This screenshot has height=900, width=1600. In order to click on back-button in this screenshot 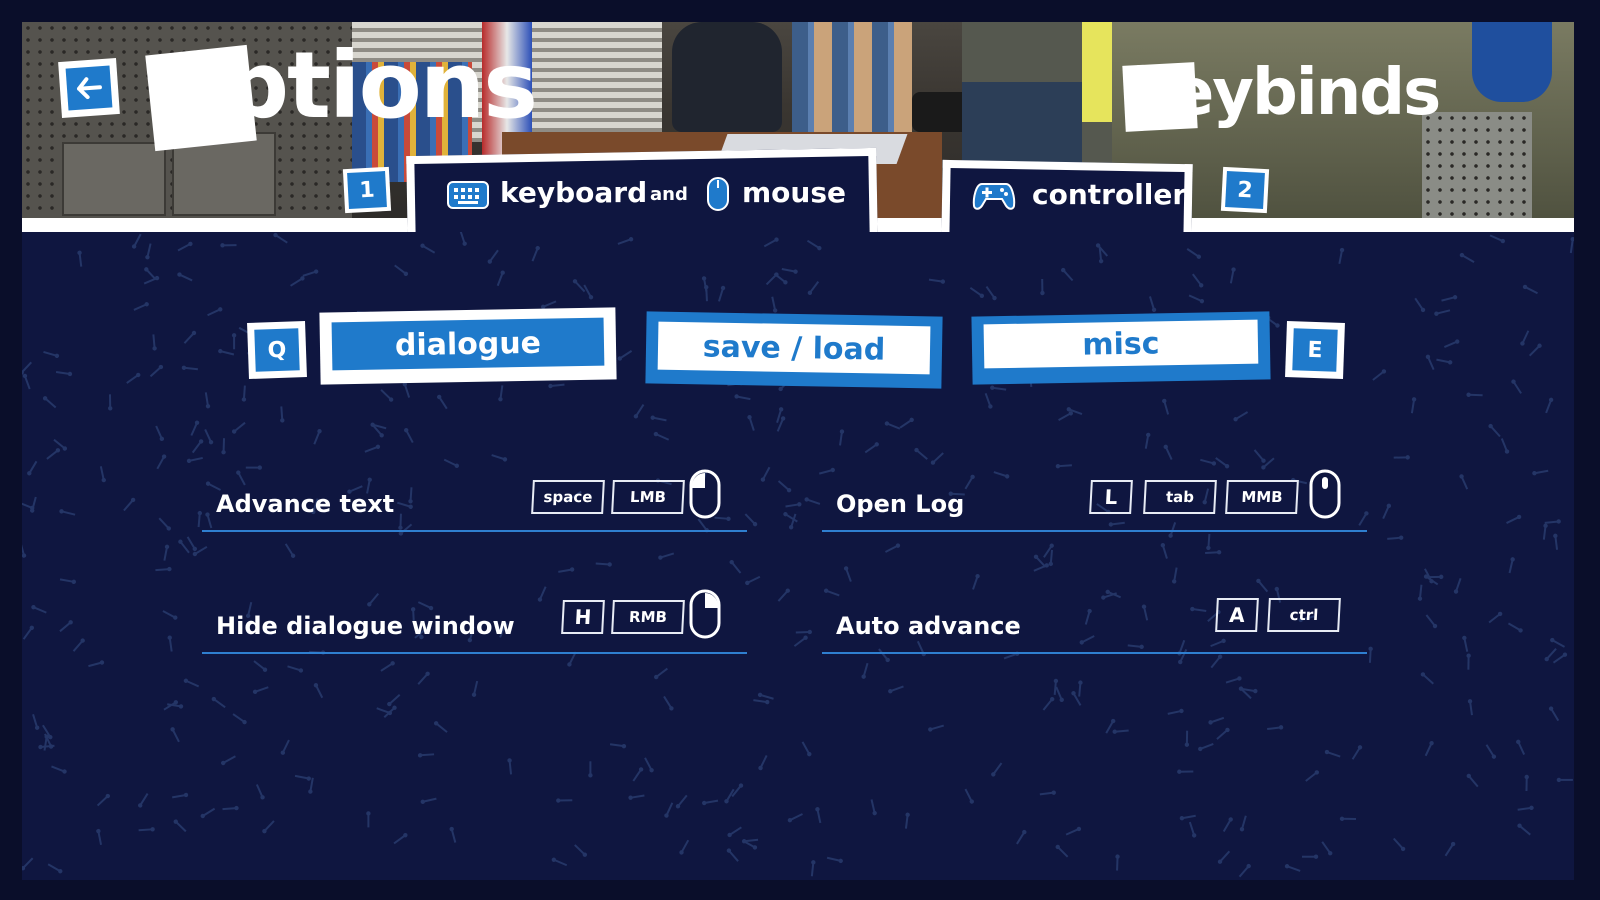, I will do `click(89, 88)`.